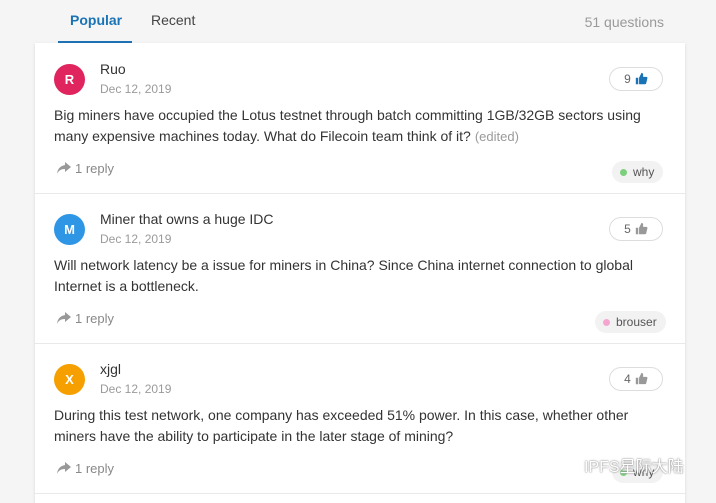  I want to click on edited-label: (edited), so click(496, 136).